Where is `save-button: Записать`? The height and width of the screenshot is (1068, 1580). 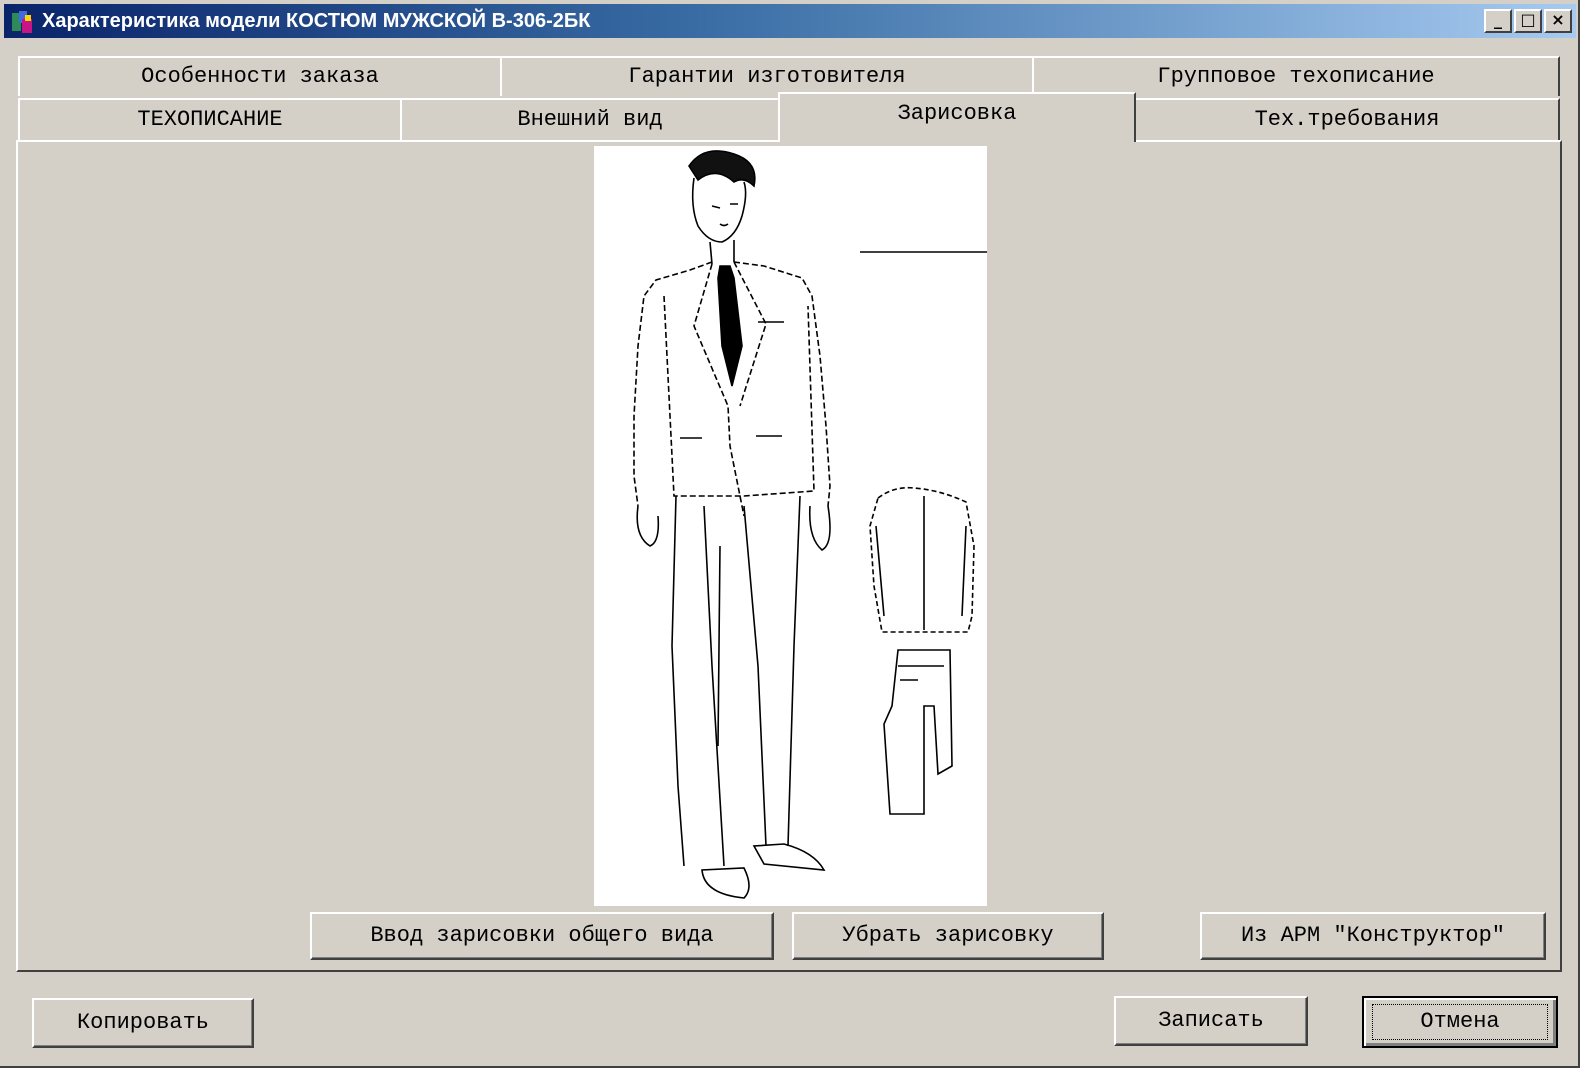
save-button: Записать is located at coordinates (1211, 1021).